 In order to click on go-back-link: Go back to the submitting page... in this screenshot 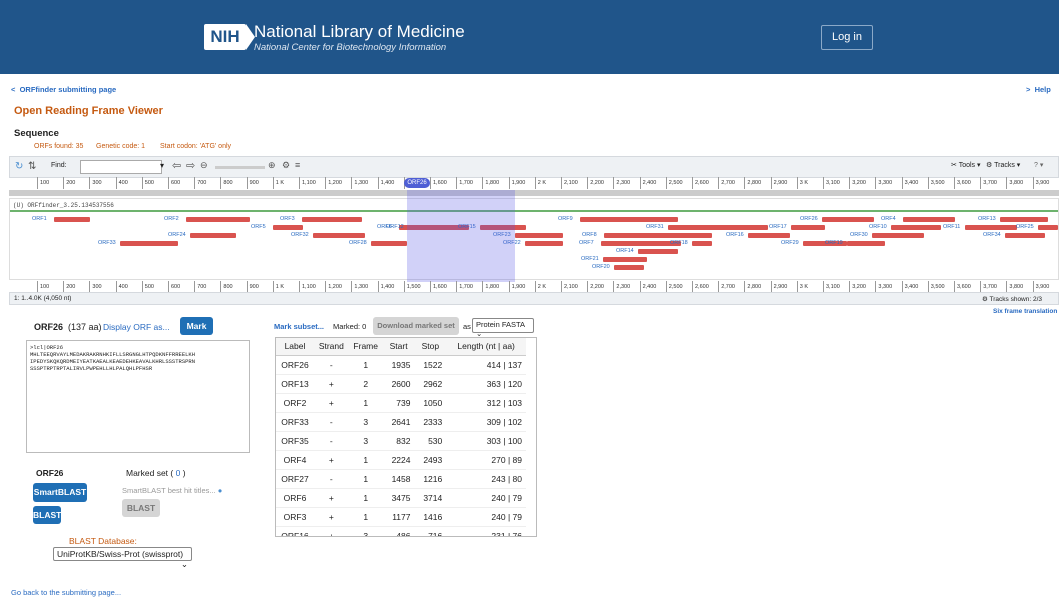, I will do `click(66, 592)`.